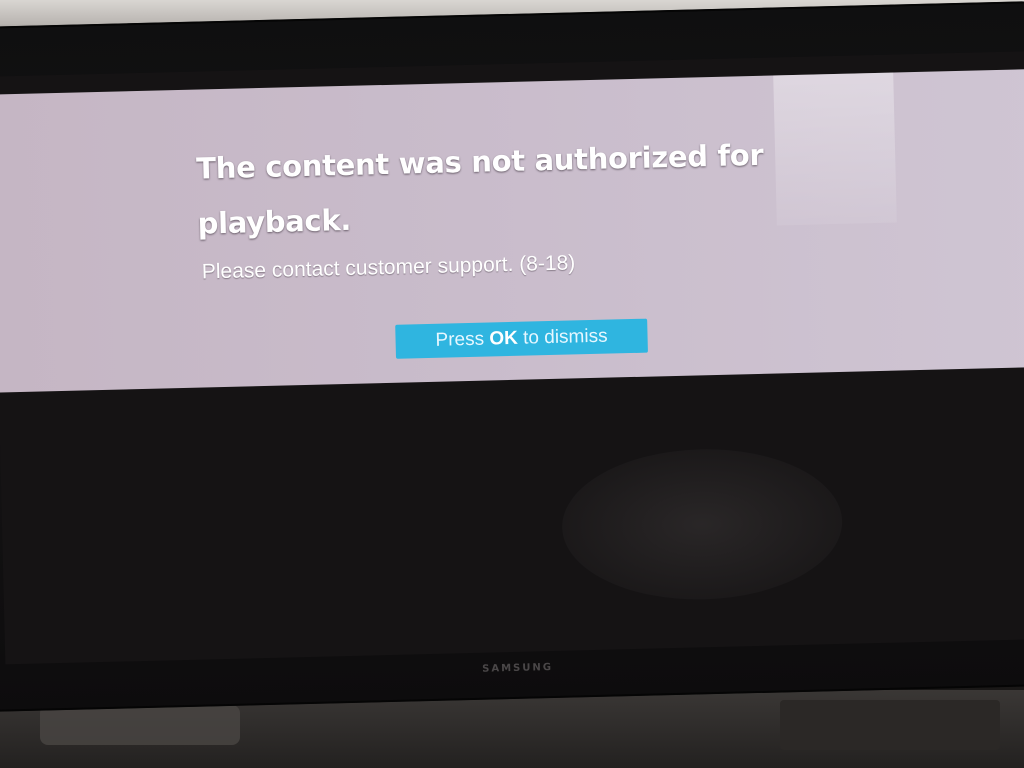 The height and width of the screenshot is (768, 1024). I want to click on ok-key-label: OK, so click(504, 338).